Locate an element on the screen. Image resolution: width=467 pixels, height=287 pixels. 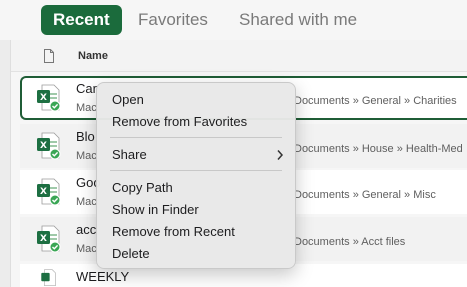
sidebar-edge is located at coordinates (5, 163).